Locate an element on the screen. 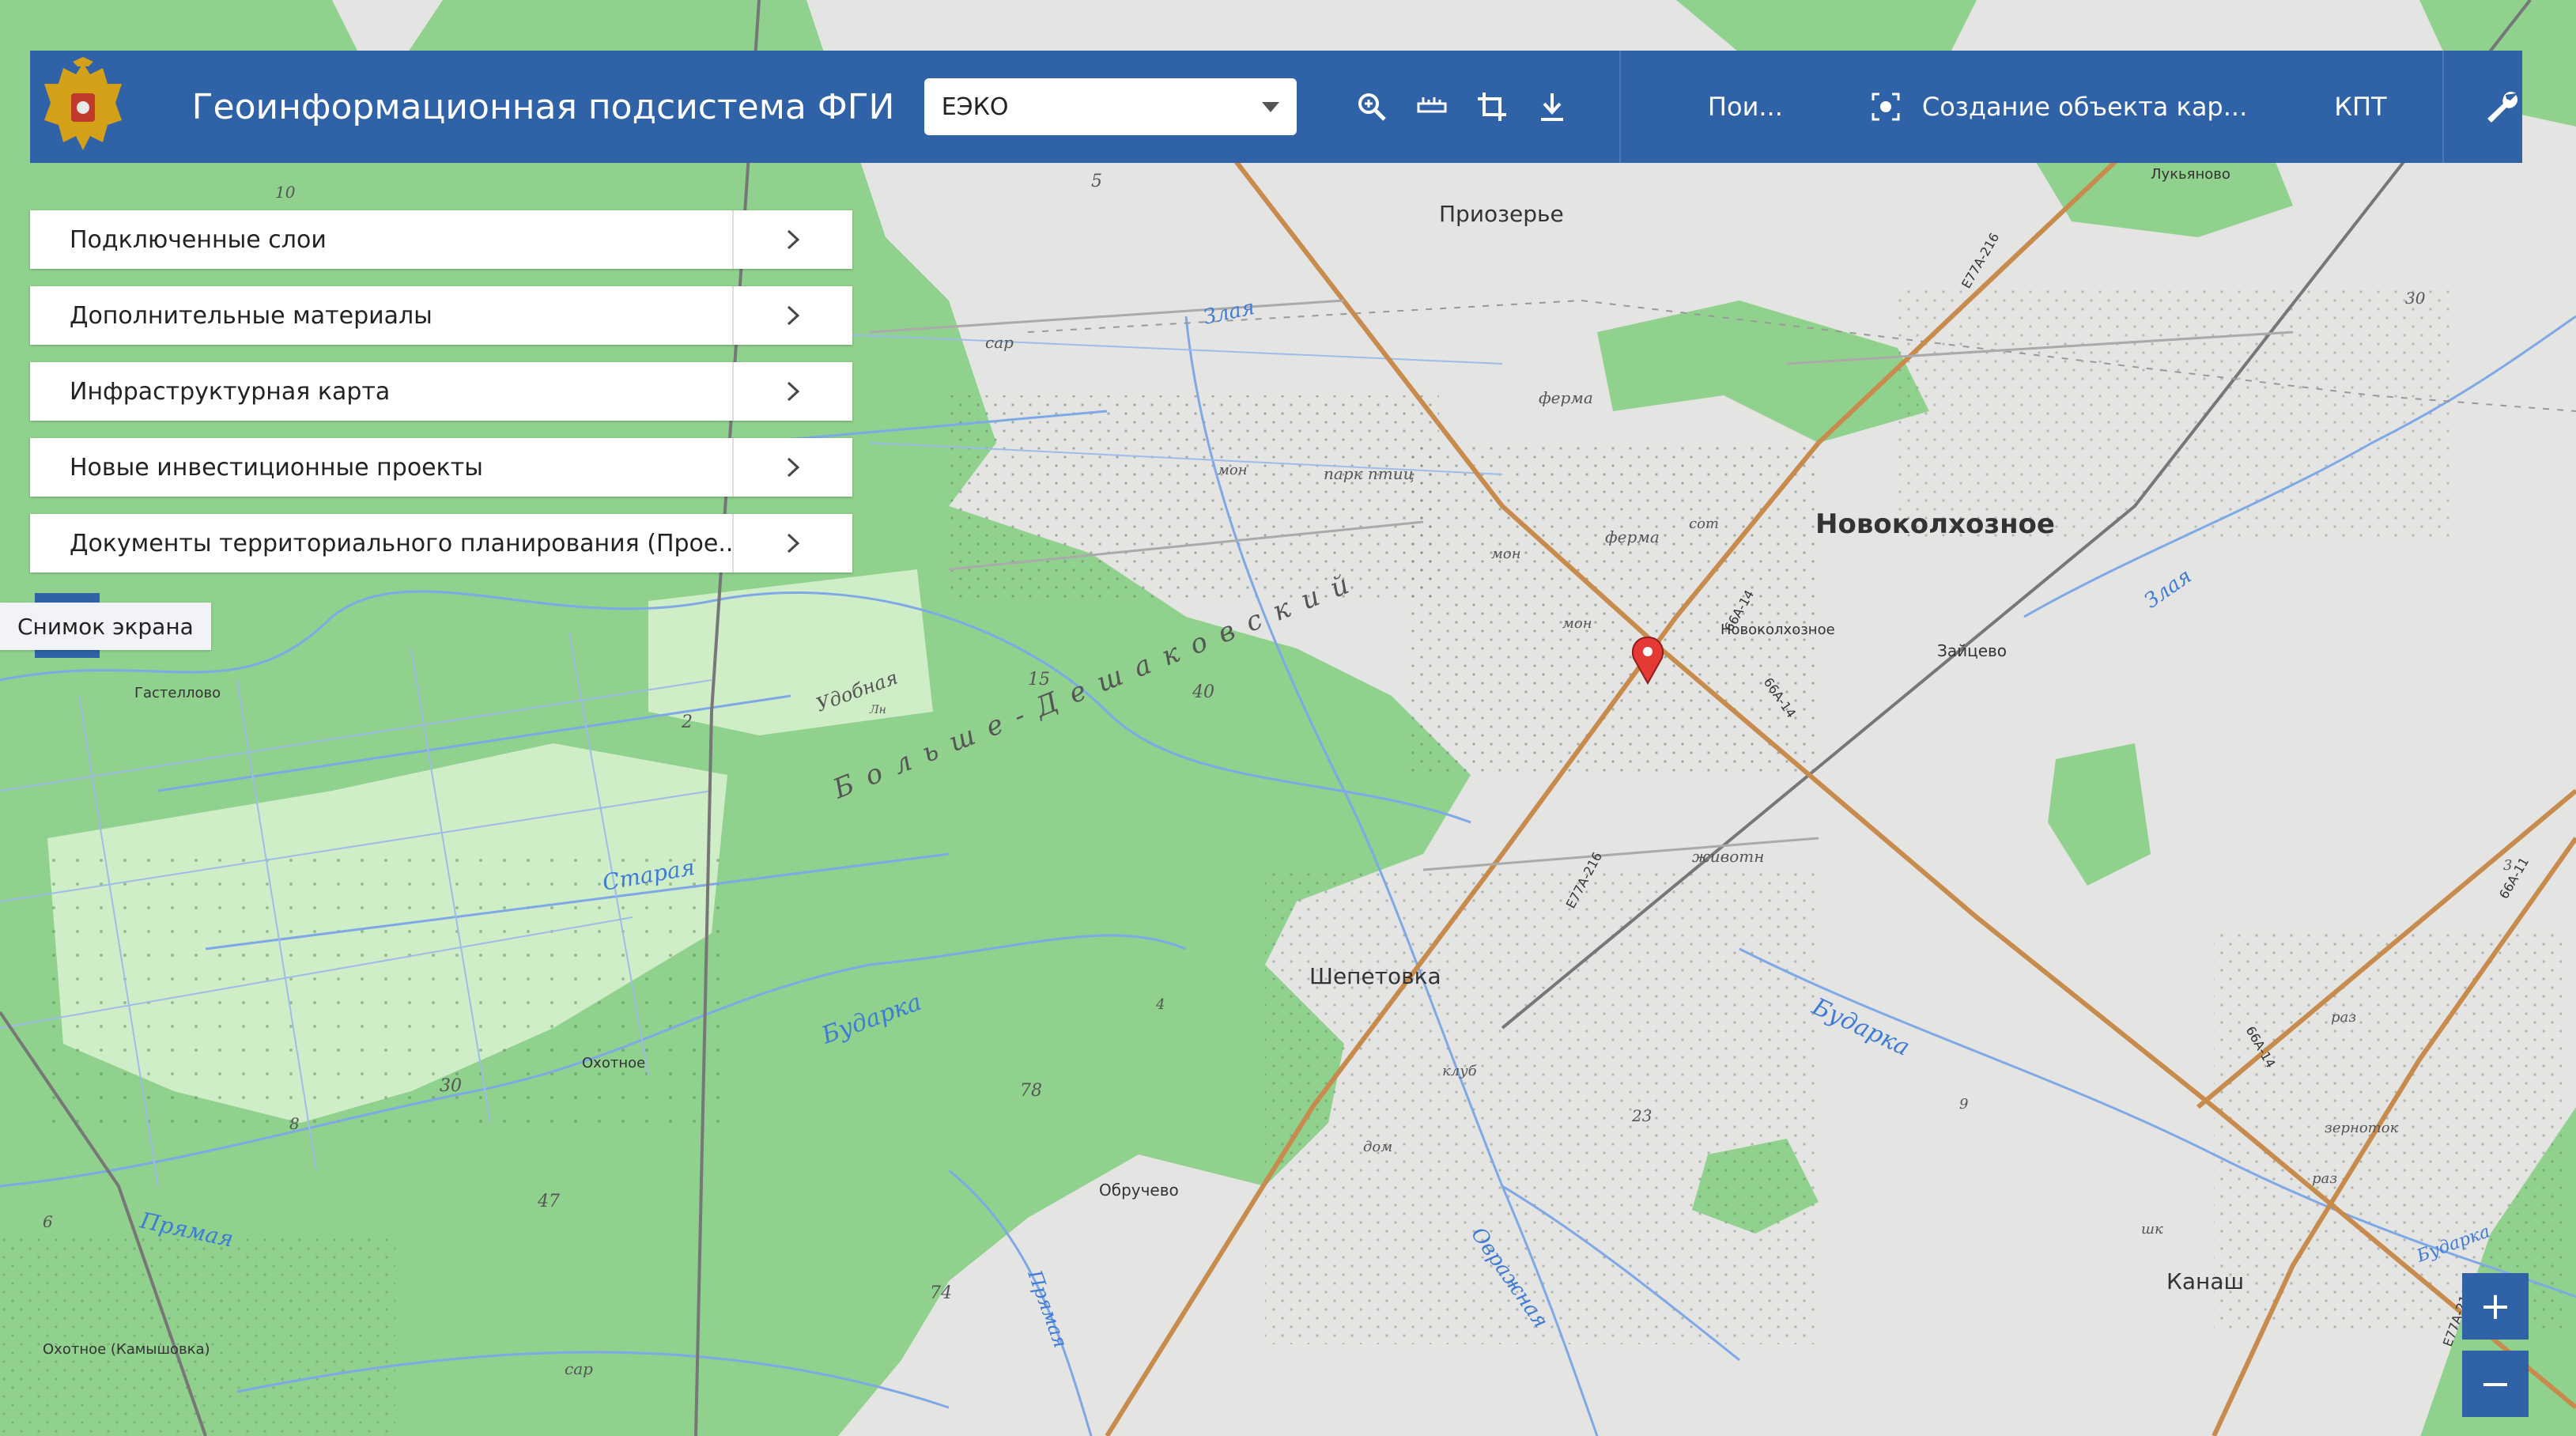 The width and height of the screenshot is (2576, 1436). coat-of-arms-logo is located at coordinates (83, 107).